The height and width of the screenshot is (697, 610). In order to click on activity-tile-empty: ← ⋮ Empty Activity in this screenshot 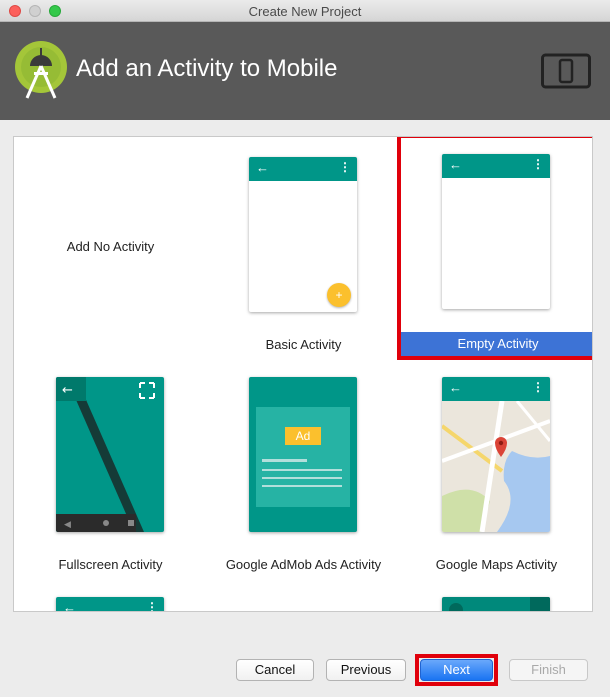, I will do `click(494, 248)`.